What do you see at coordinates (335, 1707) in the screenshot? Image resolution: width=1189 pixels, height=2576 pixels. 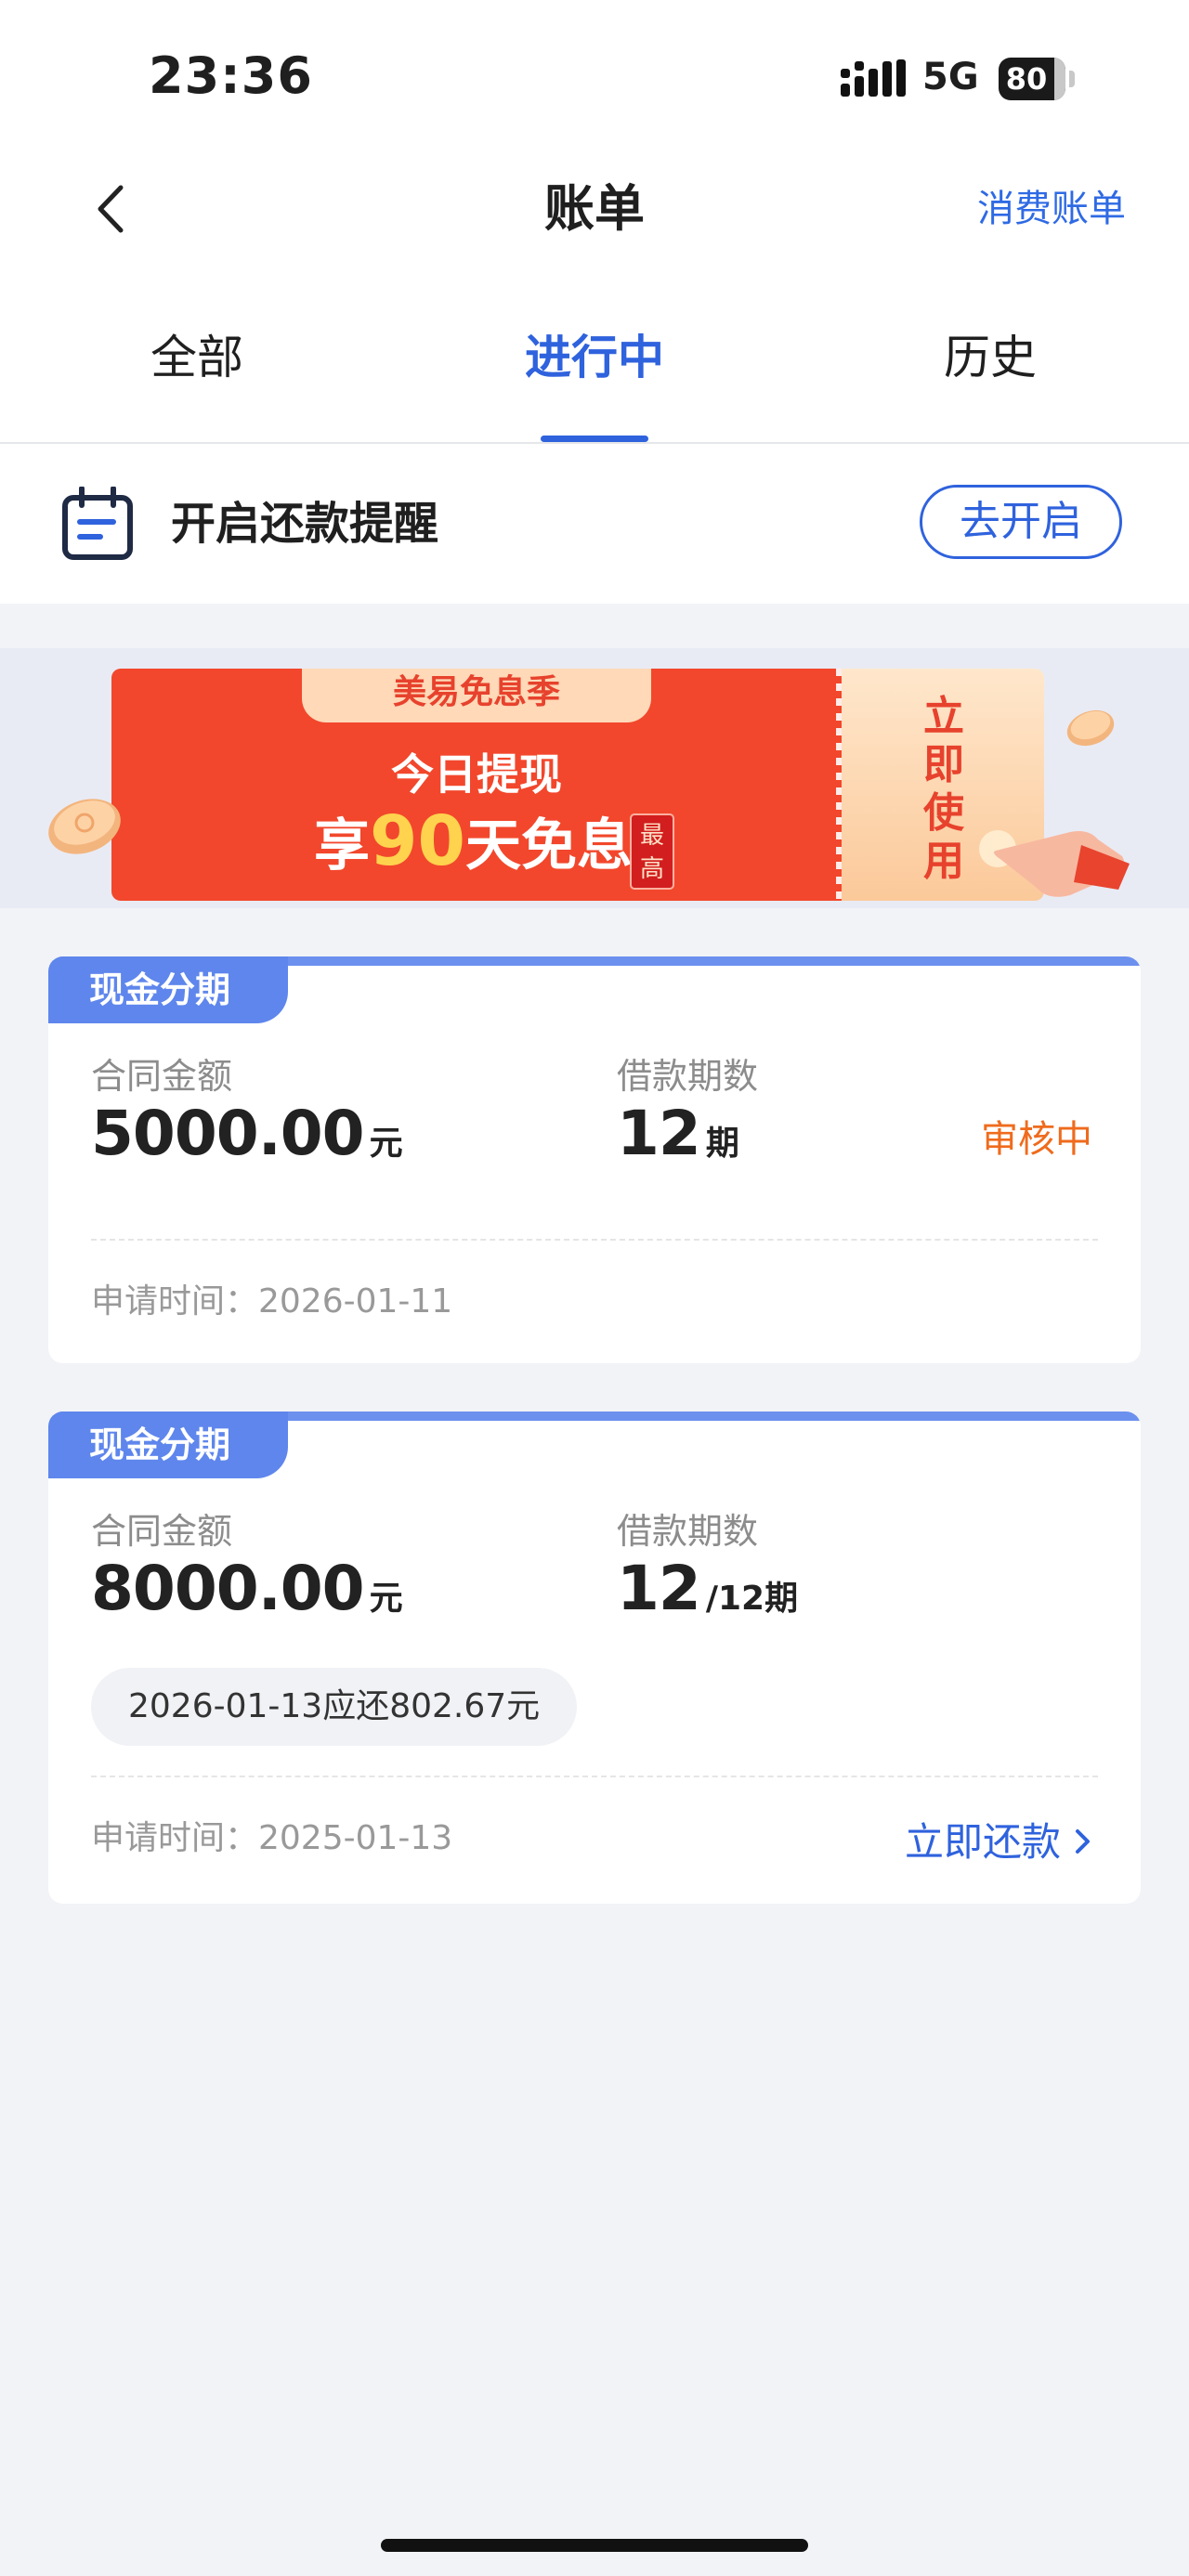 I see `due-amount-pill: 2026-01-13应还802.67元` at bounding box center [335, 1707].